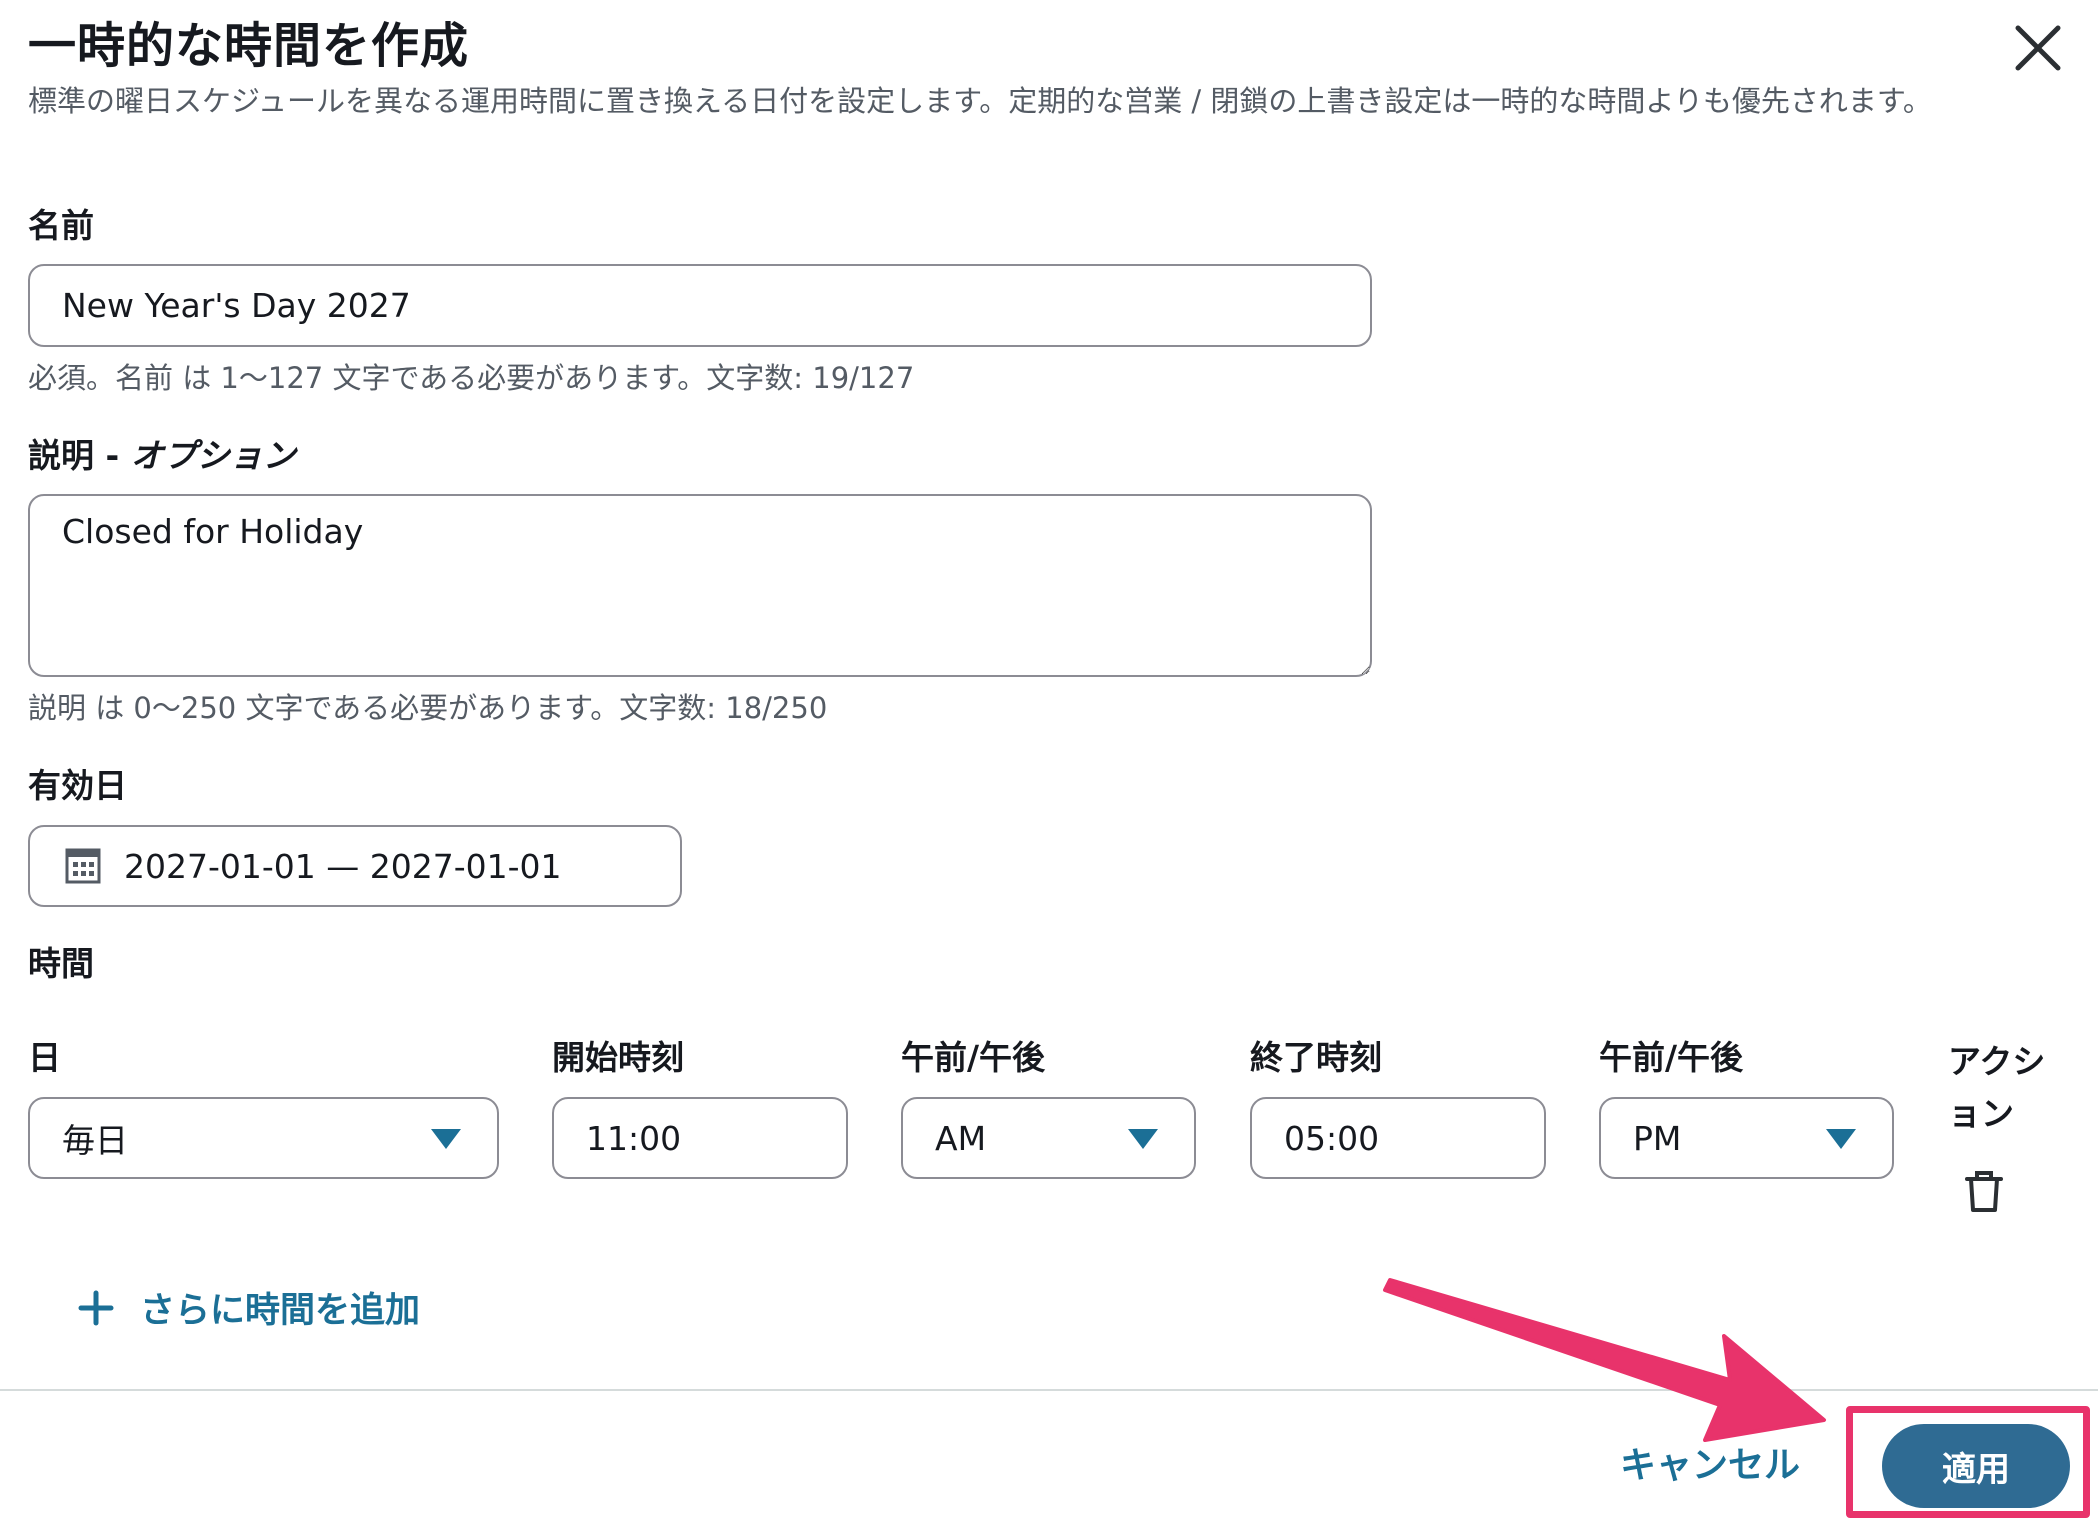 The width and height of the screenshot is (2098, 1524). I want to click on name-hint: 必須。名前 は 1〜127 文字である必要があります。文字数: 19/127, so click(471, 378).